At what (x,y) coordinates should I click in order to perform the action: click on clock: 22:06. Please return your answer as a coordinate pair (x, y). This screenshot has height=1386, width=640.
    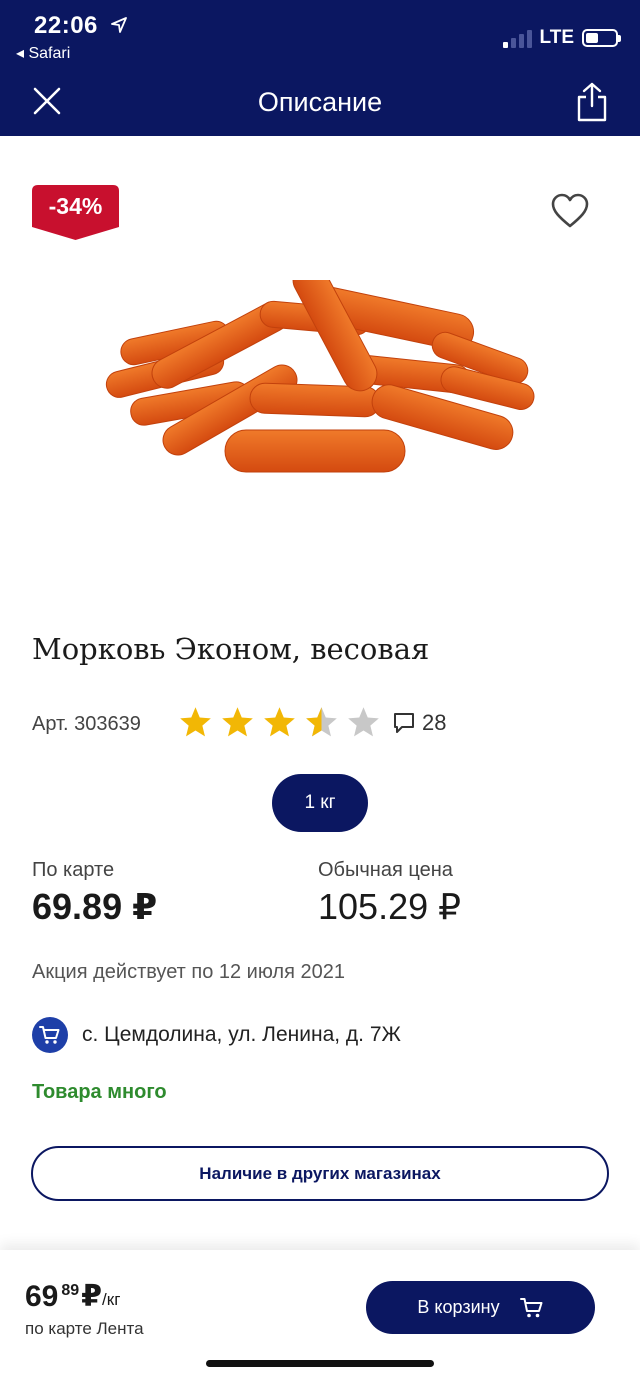
    Looking at the image, I should click on (66, 25).